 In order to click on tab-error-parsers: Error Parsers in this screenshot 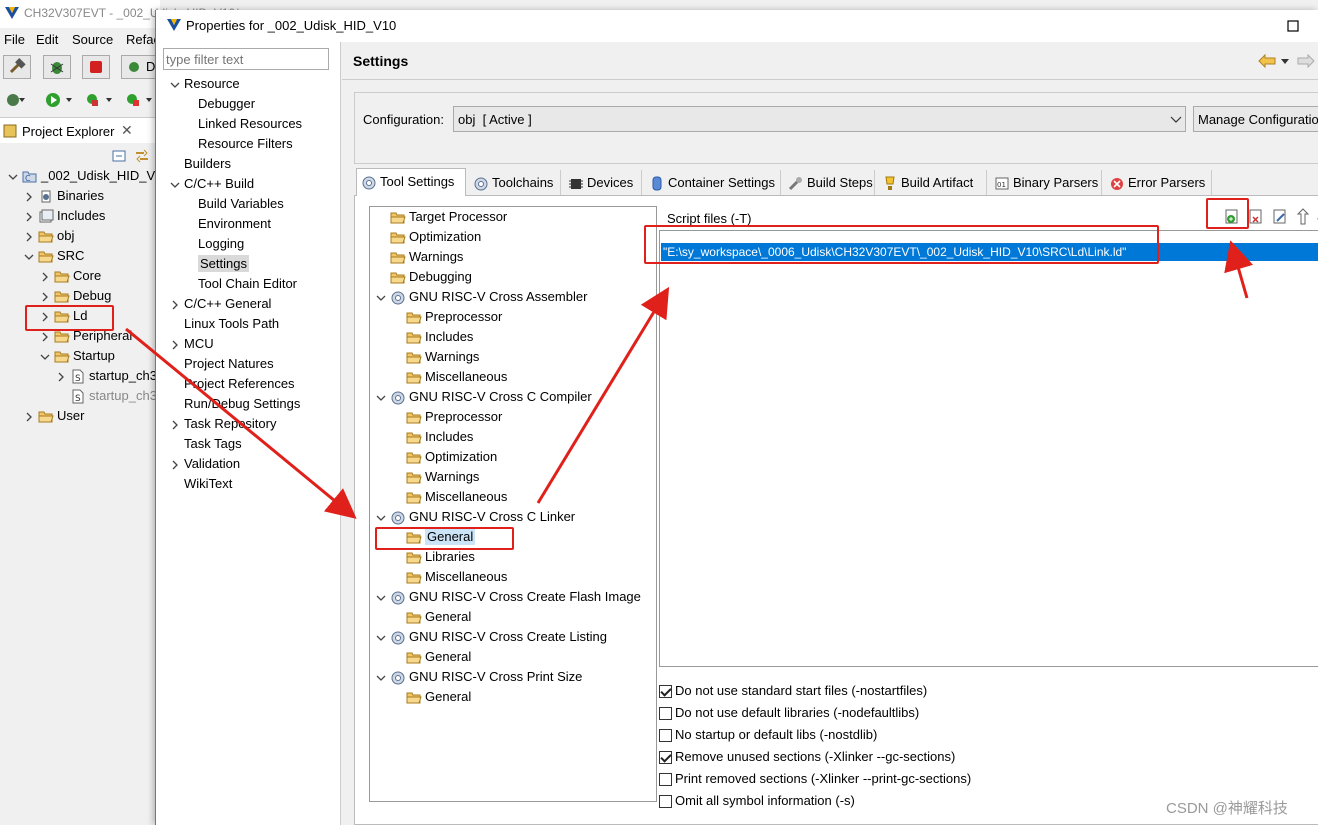, I will do `click(1158, 183)`.